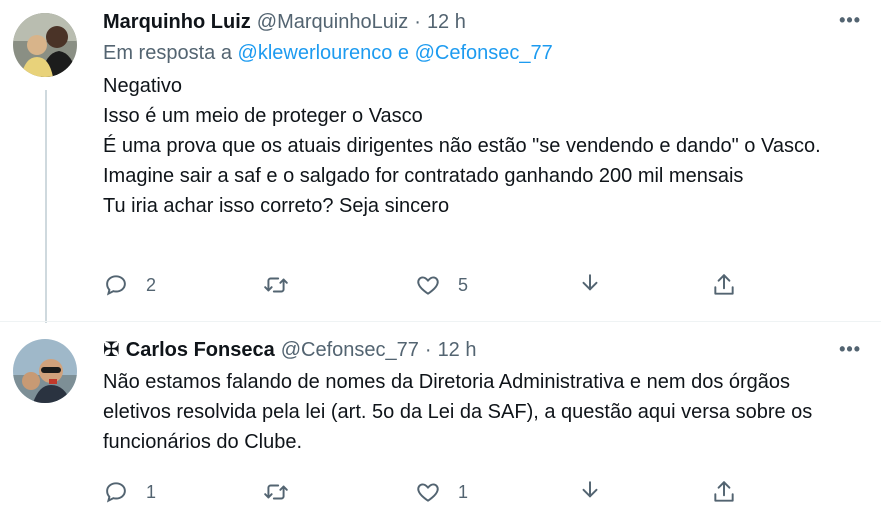 The height and width of the screenshot is (519, 881). What do you see at coordinates (129, 492) in the screenshot?
I see `reply-button: 1` at bounding box center [129, 492].